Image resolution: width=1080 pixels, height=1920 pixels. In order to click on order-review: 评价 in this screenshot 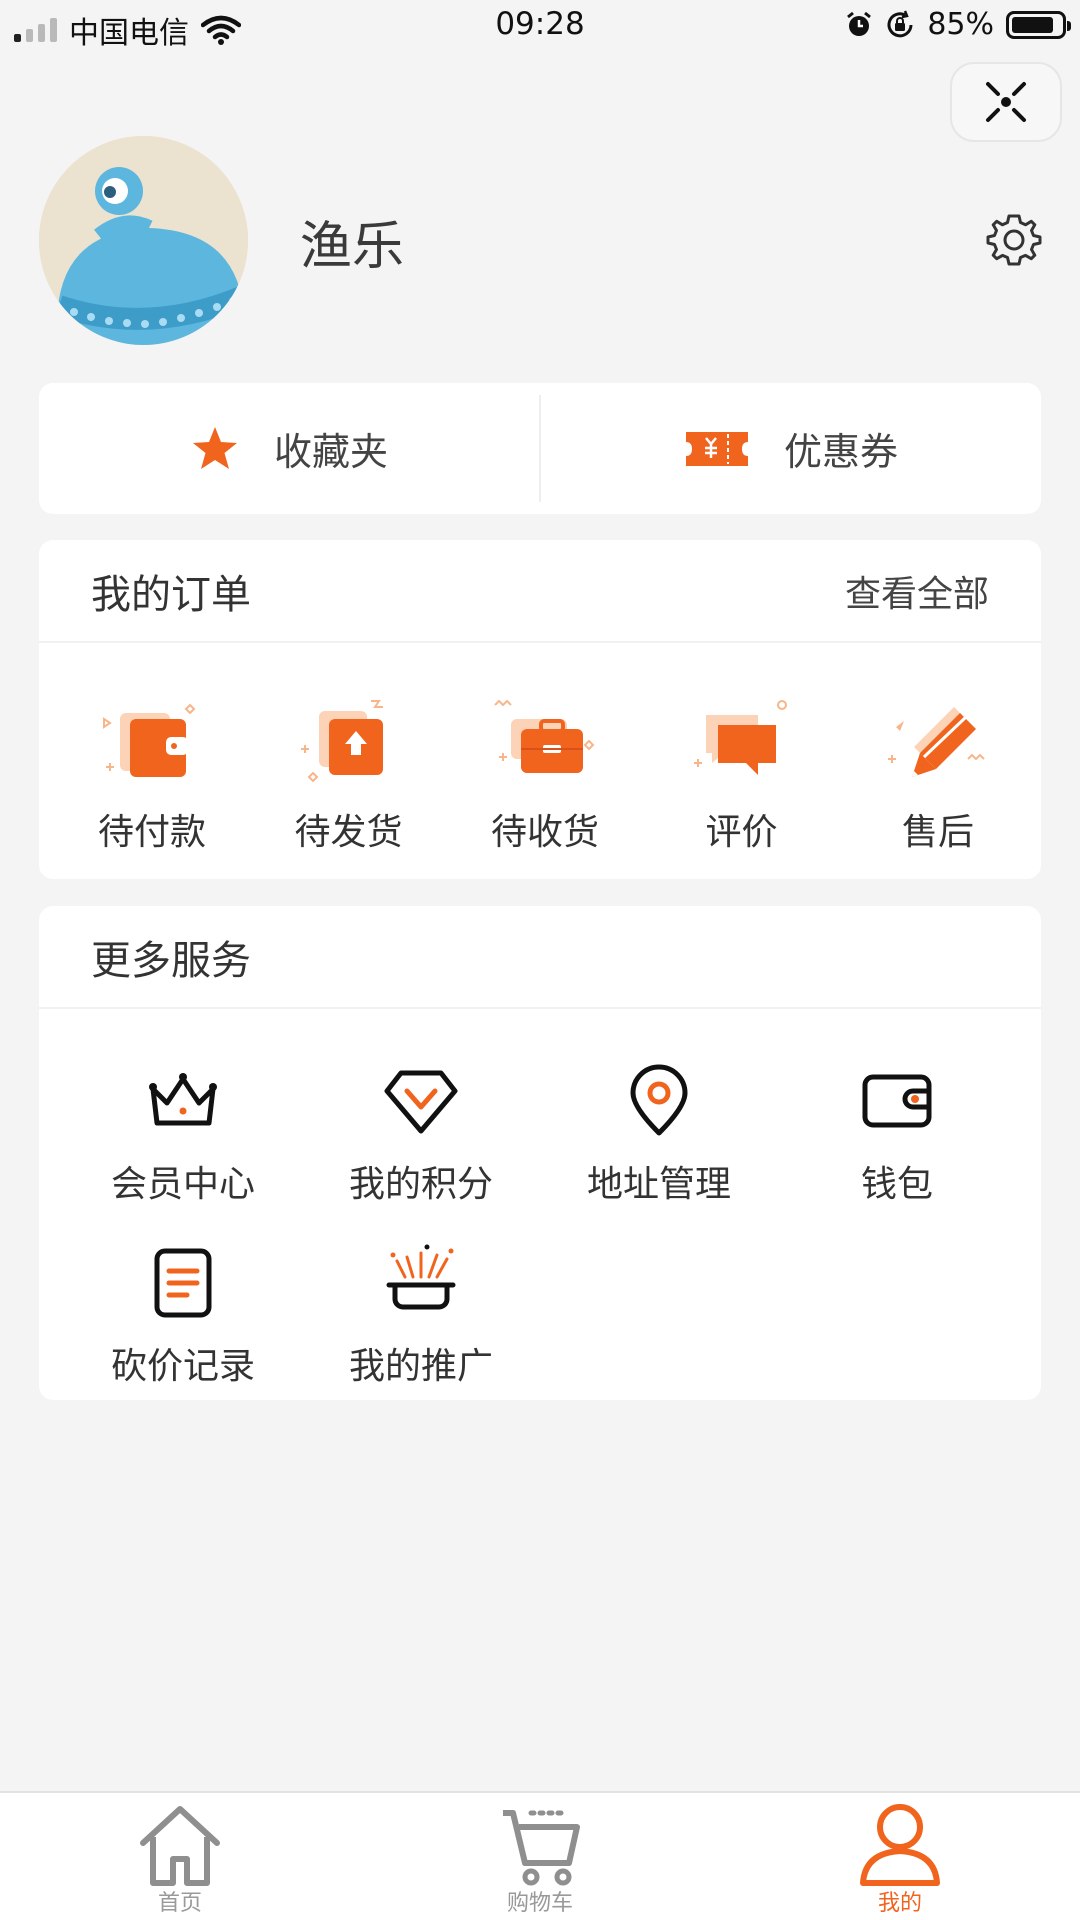, I will do `click(742, 776)`.